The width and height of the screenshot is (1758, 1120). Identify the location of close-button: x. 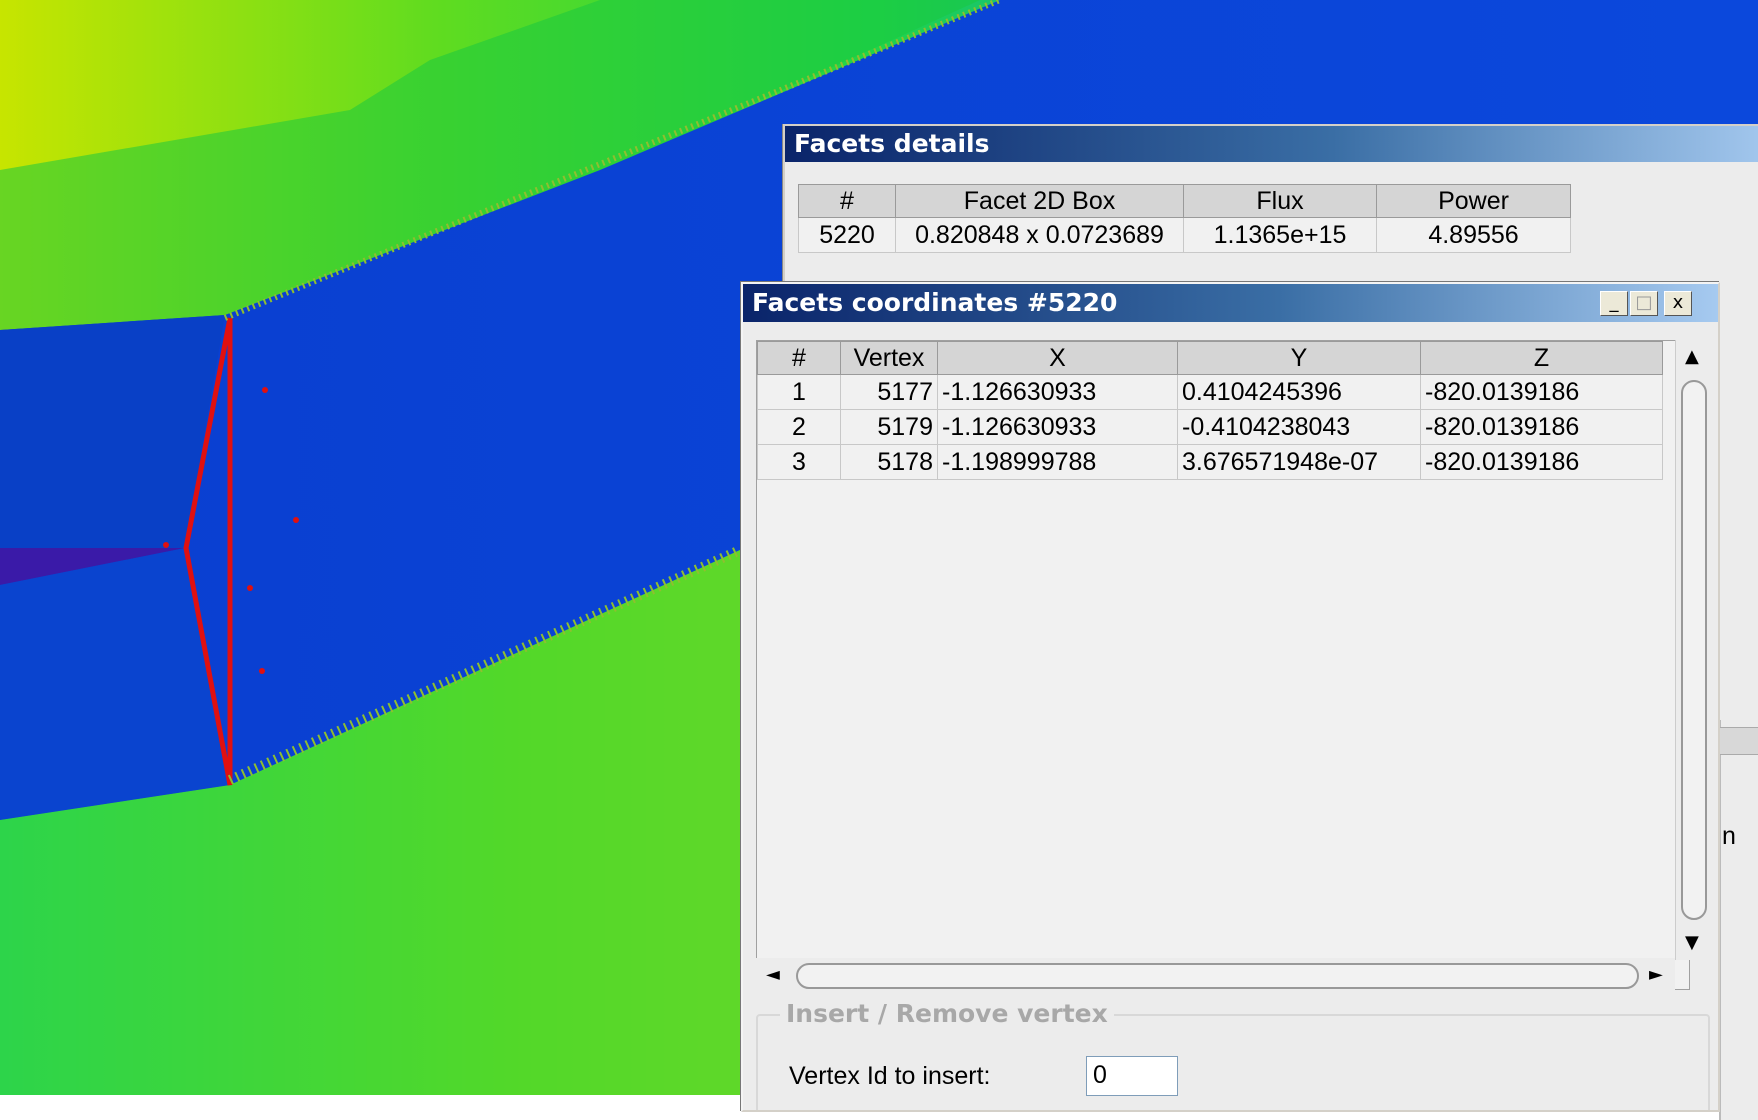
(1678, 303).